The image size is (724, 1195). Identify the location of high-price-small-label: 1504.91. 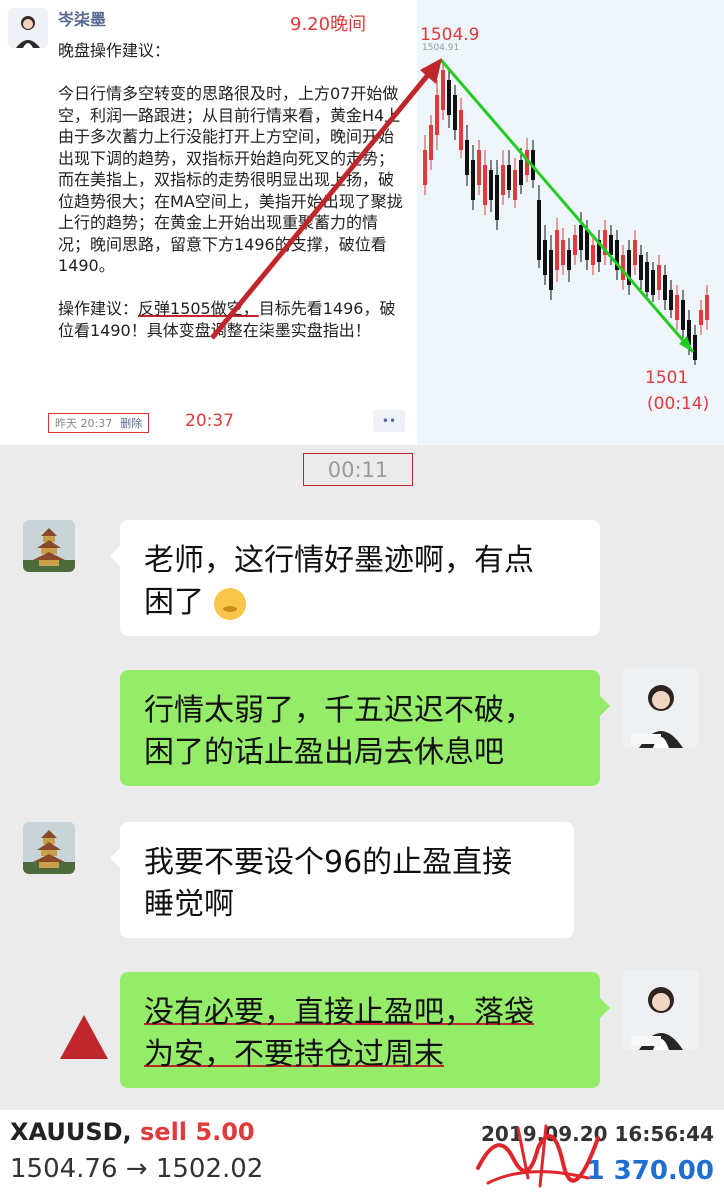
(440, 48).